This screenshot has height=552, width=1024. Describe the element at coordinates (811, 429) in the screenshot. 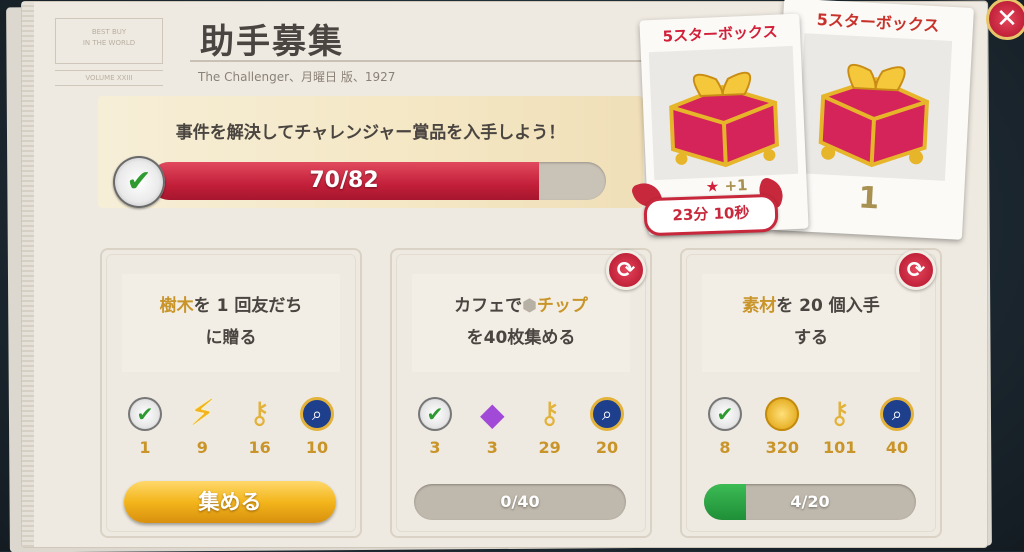

I see `task-rewards: ✔ 8 320 ⚷ 101 ⌕ 40` at that location.